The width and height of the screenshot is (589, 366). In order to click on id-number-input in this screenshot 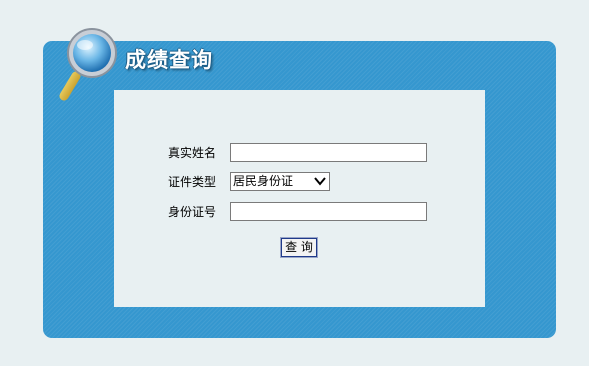, I will do `click(328, 211)`.